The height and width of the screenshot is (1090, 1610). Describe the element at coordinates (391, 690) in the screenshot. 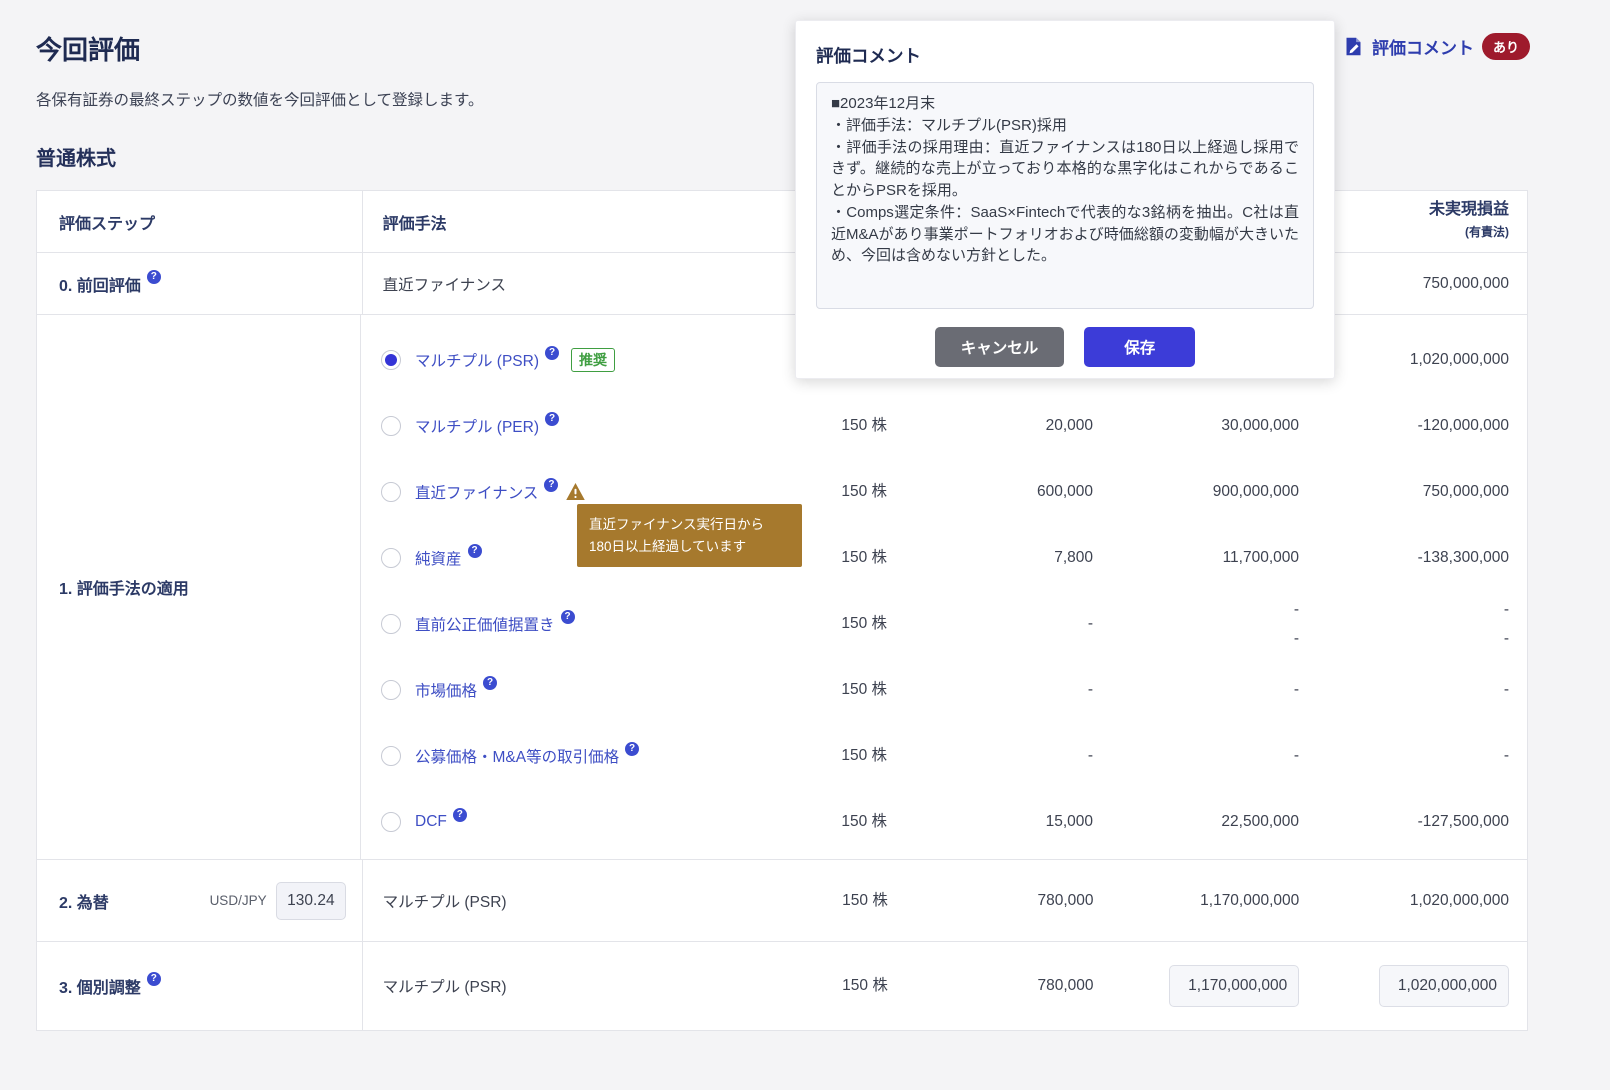

I see `radio-market-price` at that location.